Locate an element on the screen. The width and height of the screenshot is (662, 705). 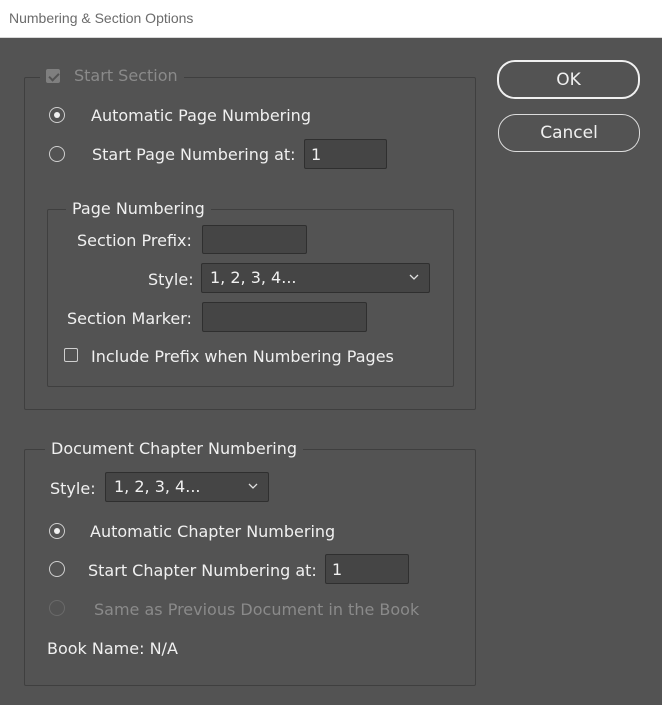
include-prefix-label: Include Prefix when Numbering Pages is located at coordinates (242, 356).